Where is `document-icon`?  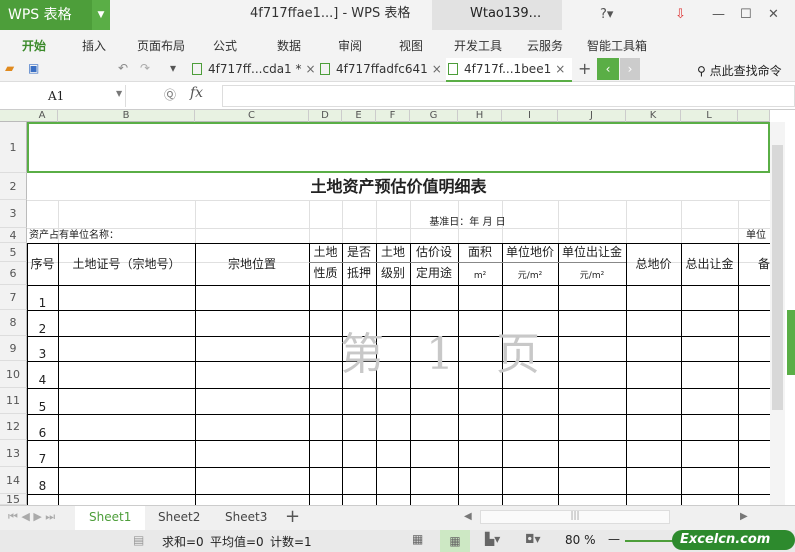
document-icon is located at coordinates (453, 69).